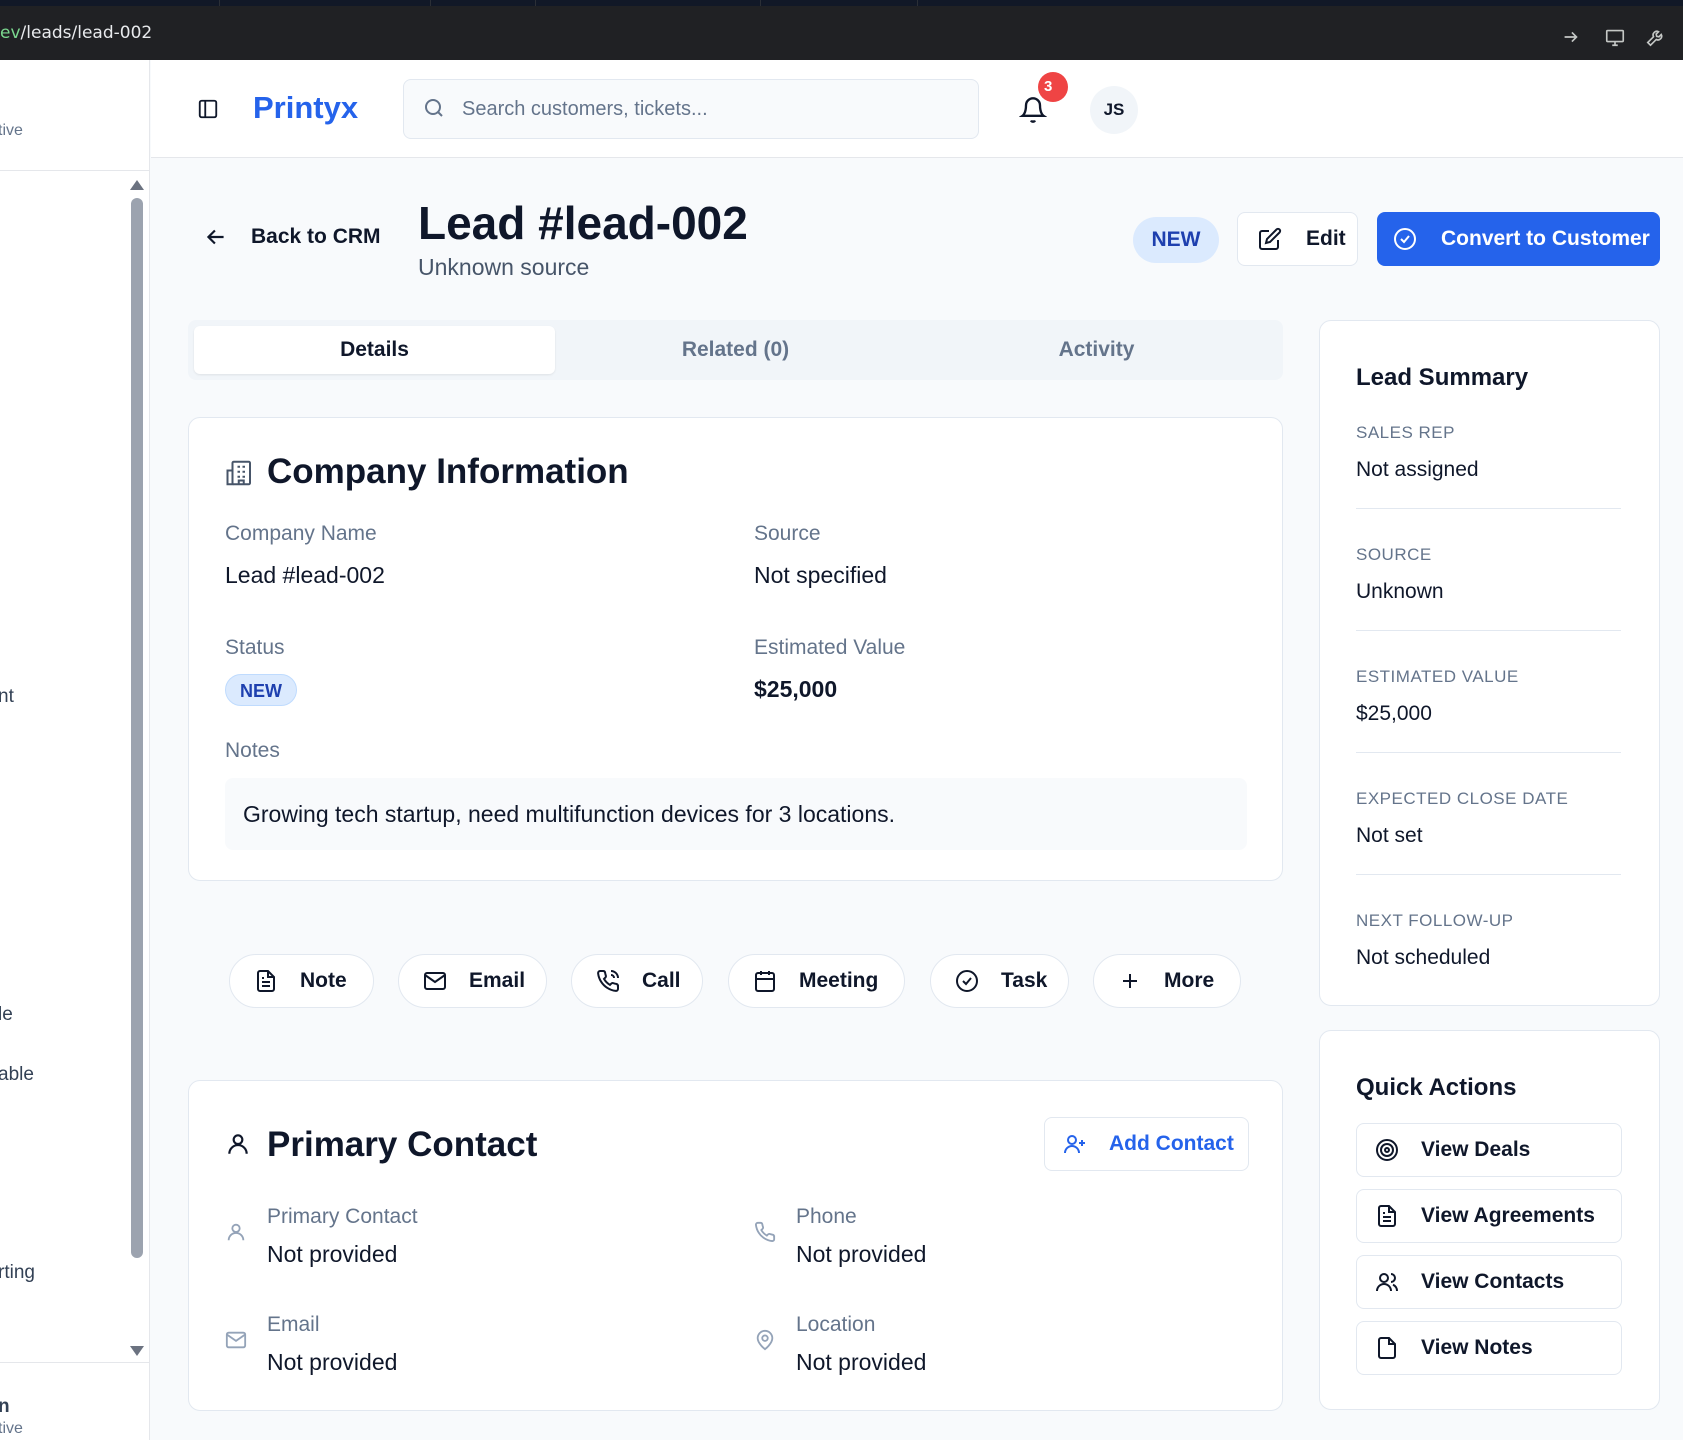 The height and width of the screenshot is (1440, 1683). I want to click on sidebar-item-label: rting, so click(17, 1273).